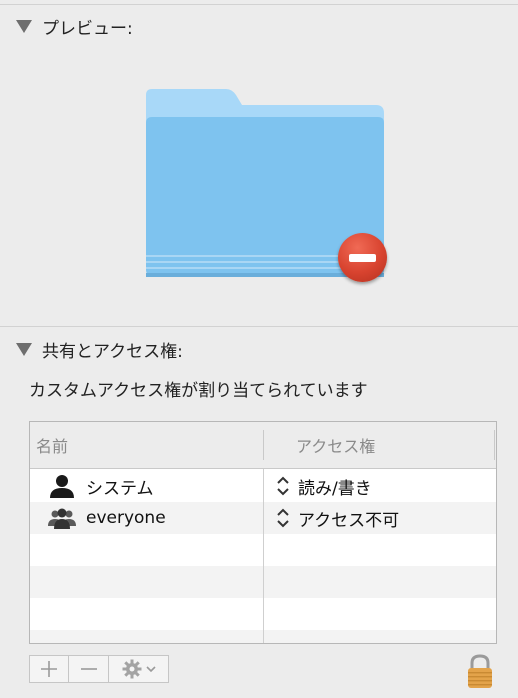 The width and height of the screenshot is (518, 698). I want to click on access-value: 読み/書き, so click(335, 488).